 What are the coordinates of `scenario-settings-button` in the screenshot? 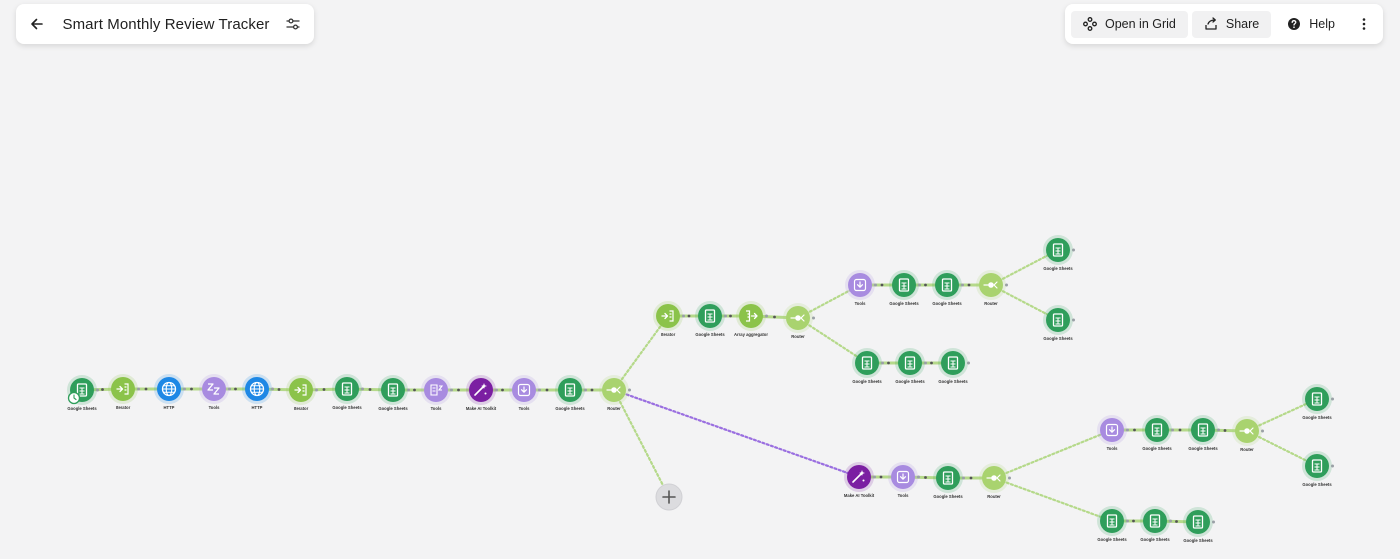 It's located at (293, 24).